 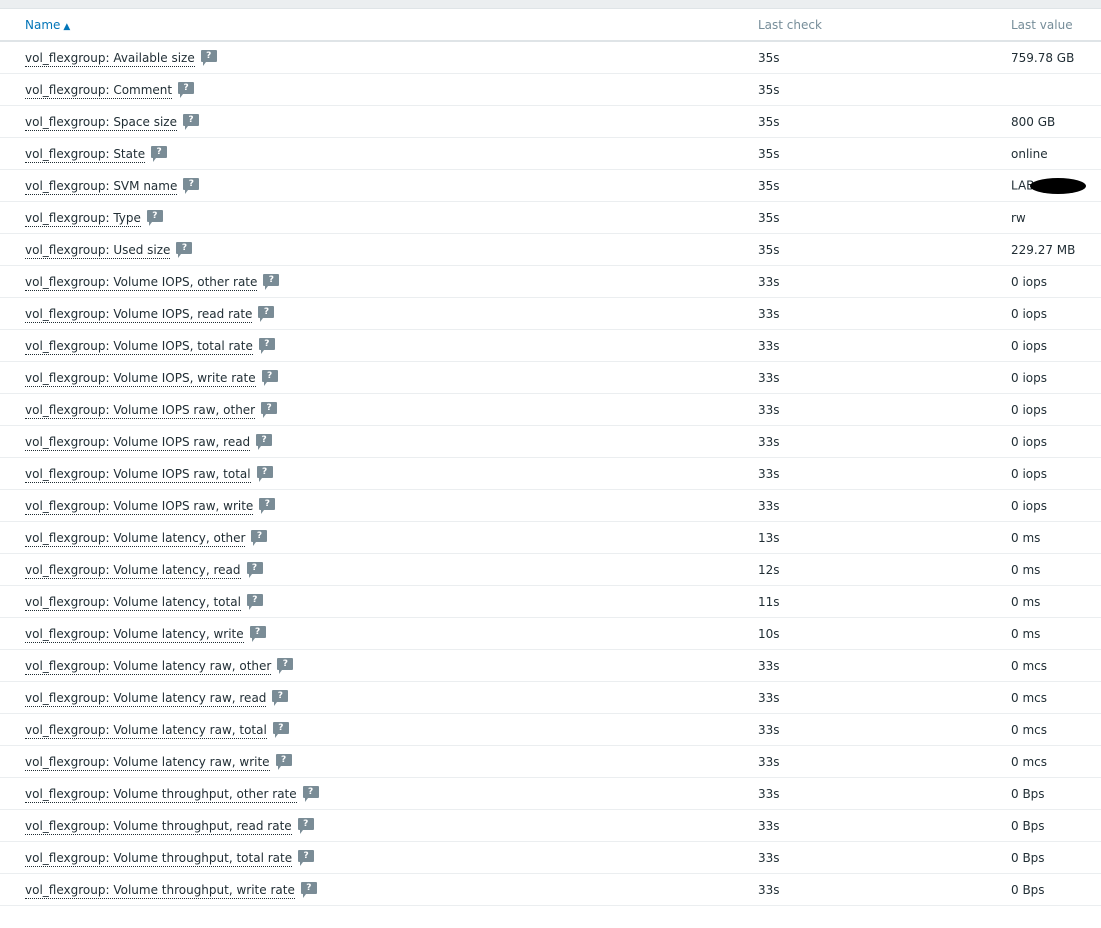 What do you see at coordinates (1028, 793) in the screenshot?
I see `last-value-text: 0 Bps` at bounding box center [1028, 793].